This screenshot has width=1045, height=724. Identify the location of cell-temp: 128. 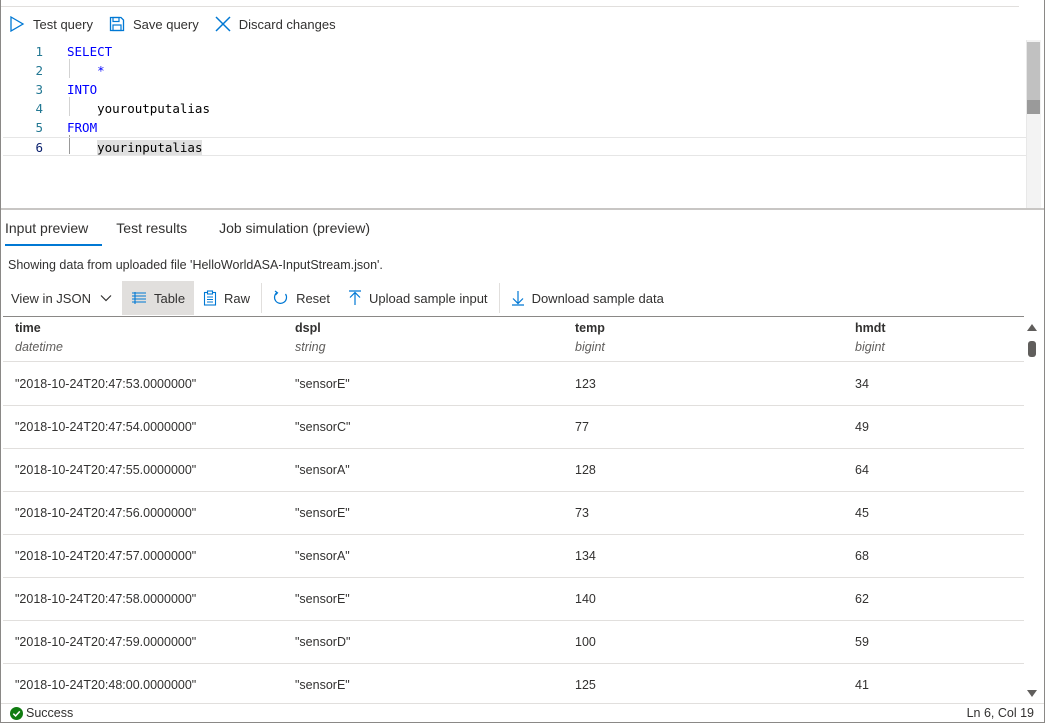
(585, 470).